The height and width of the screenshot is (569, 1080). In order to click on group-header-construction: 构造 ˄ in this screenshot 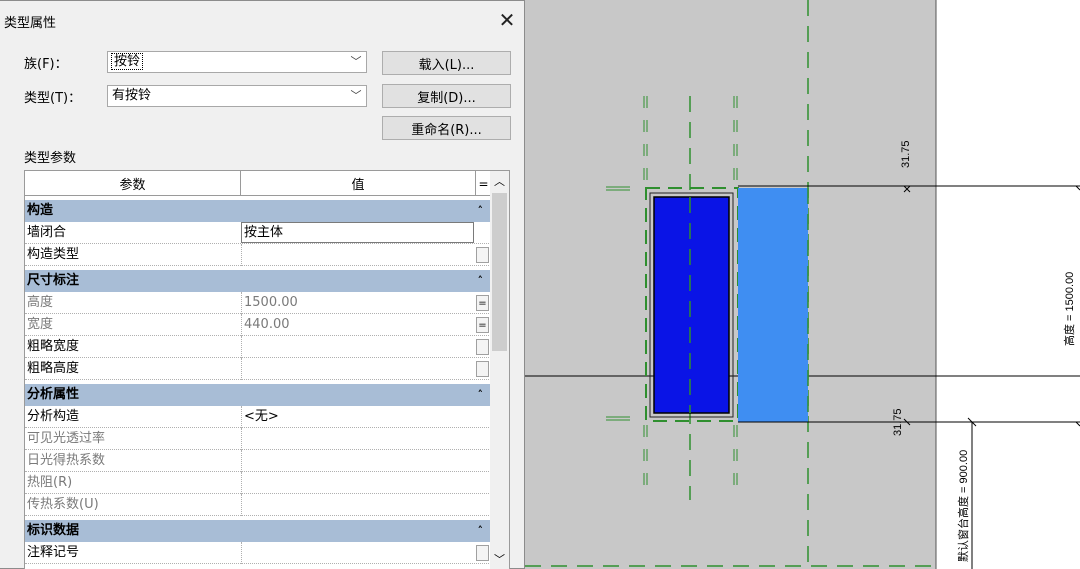, I will do `click(258, 211)`.